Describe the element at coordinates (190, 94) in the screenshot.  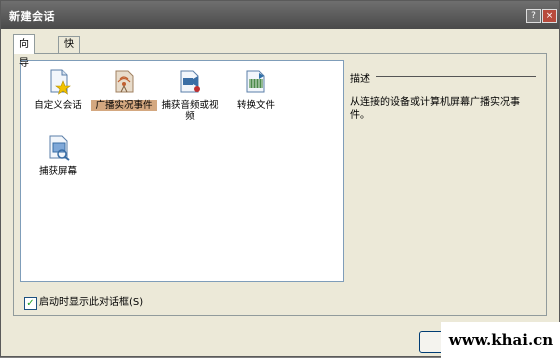
I see `wizard-item-capture-av: 捕获音频或视频` at that location.